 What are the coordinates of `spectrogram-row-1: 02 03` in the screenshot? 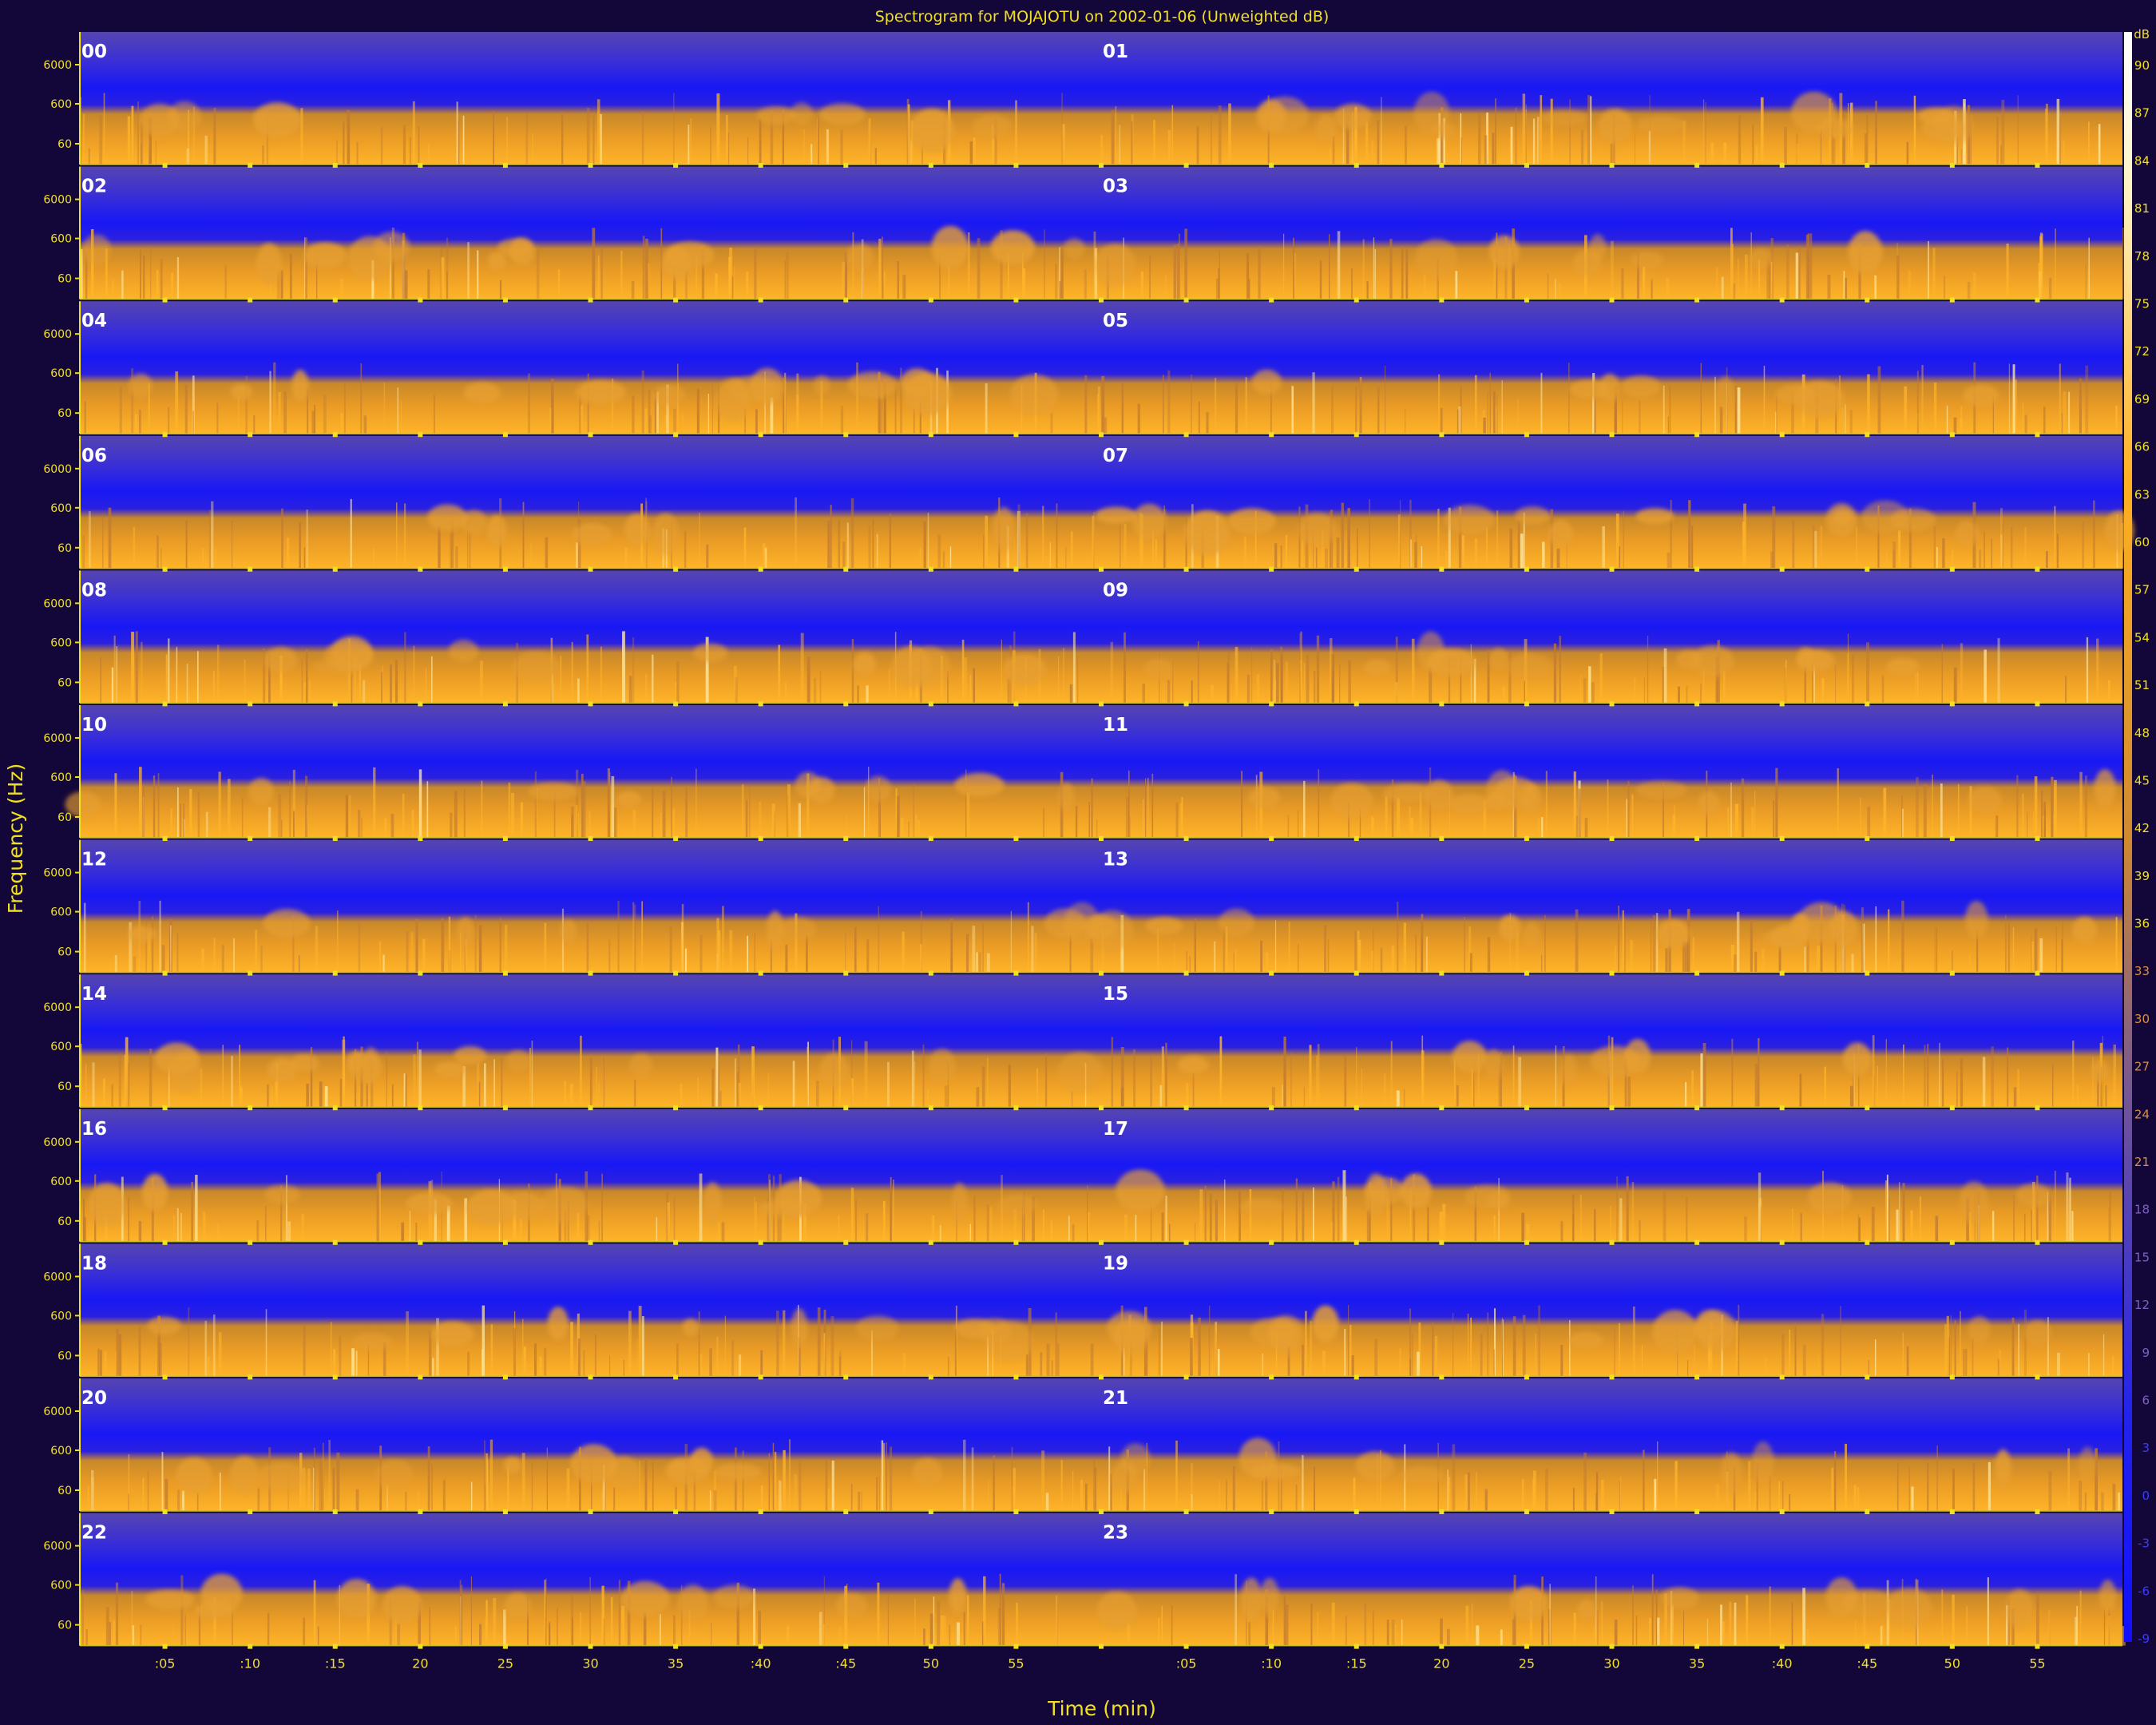 It's located at (1102, 233).